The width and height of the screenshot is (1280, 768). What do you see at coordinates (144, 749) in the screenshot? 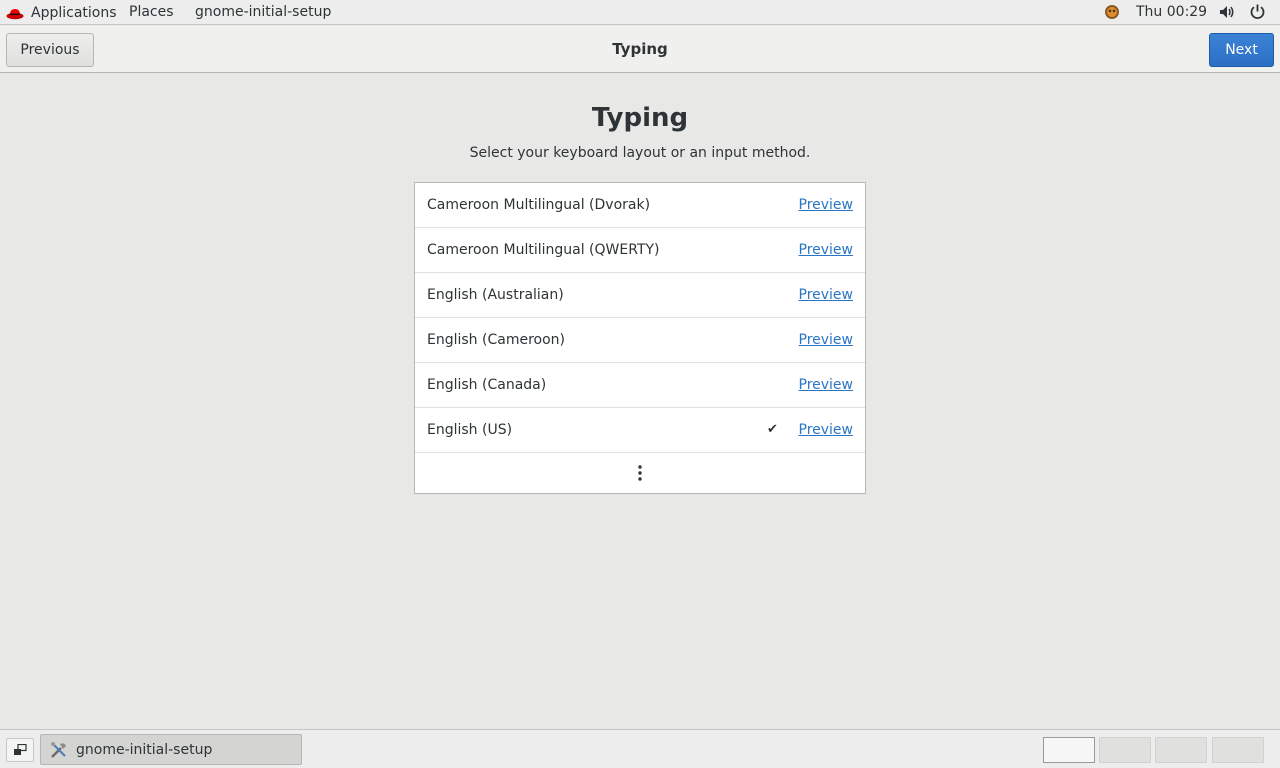
I see `window-list-label: gnome-initial-setup` at bounding box center [144, 749].